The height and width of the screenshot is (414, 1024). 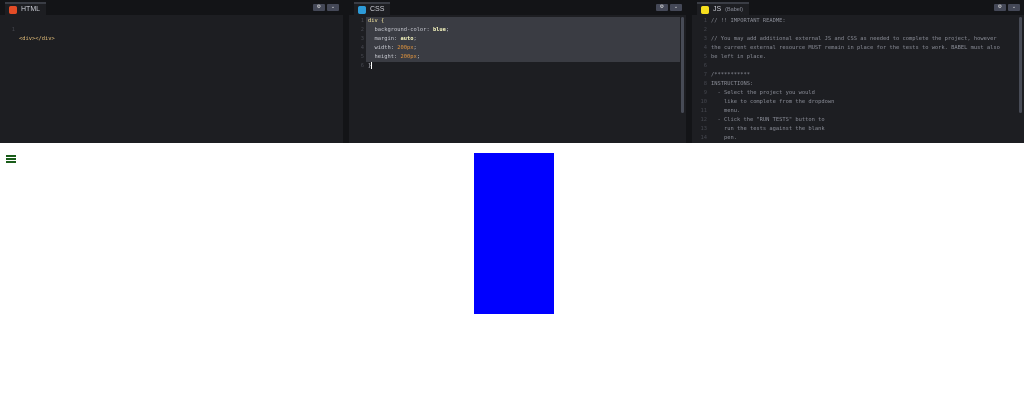 What do you see at coordinates (705, 84) in the screenshot?
I see `line-number: 8` at bounding box center [705, 84].